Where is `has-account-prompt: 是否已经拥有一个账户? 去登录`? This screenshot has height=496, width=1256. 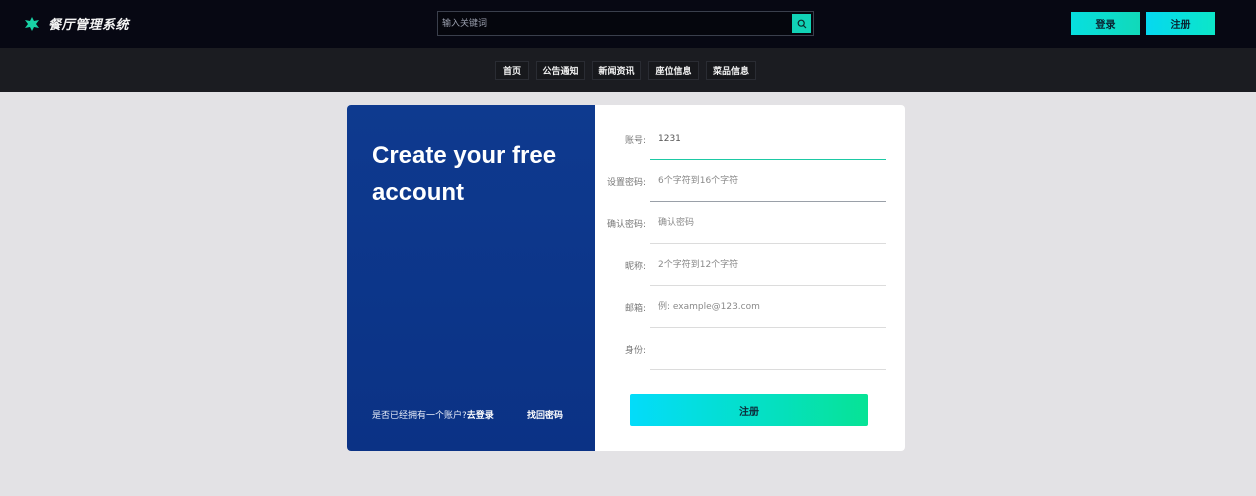
has-account-prompt: 是否已经拥有一个账户? 去登录 is located at coordinates (433, 414).